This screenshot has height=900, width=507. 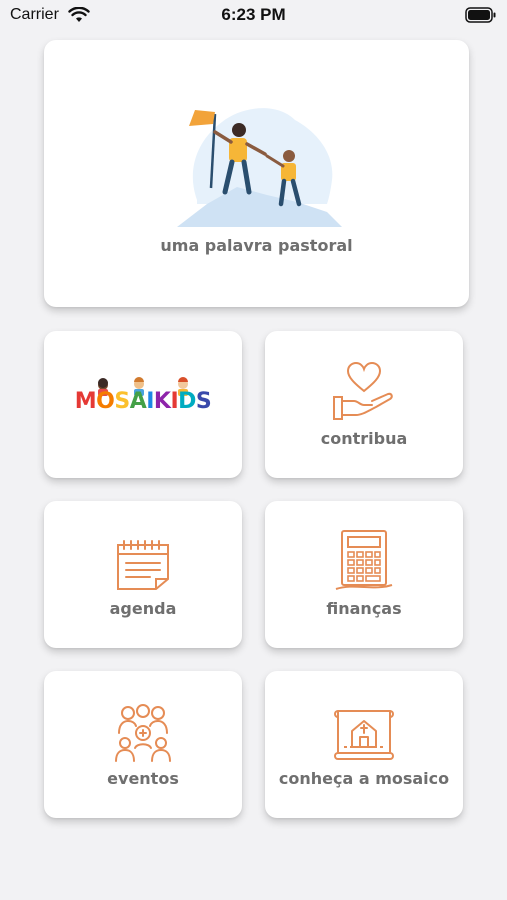 I want to click on status-bar: Carrier 6:23 PM, so click(x=253, y=15).